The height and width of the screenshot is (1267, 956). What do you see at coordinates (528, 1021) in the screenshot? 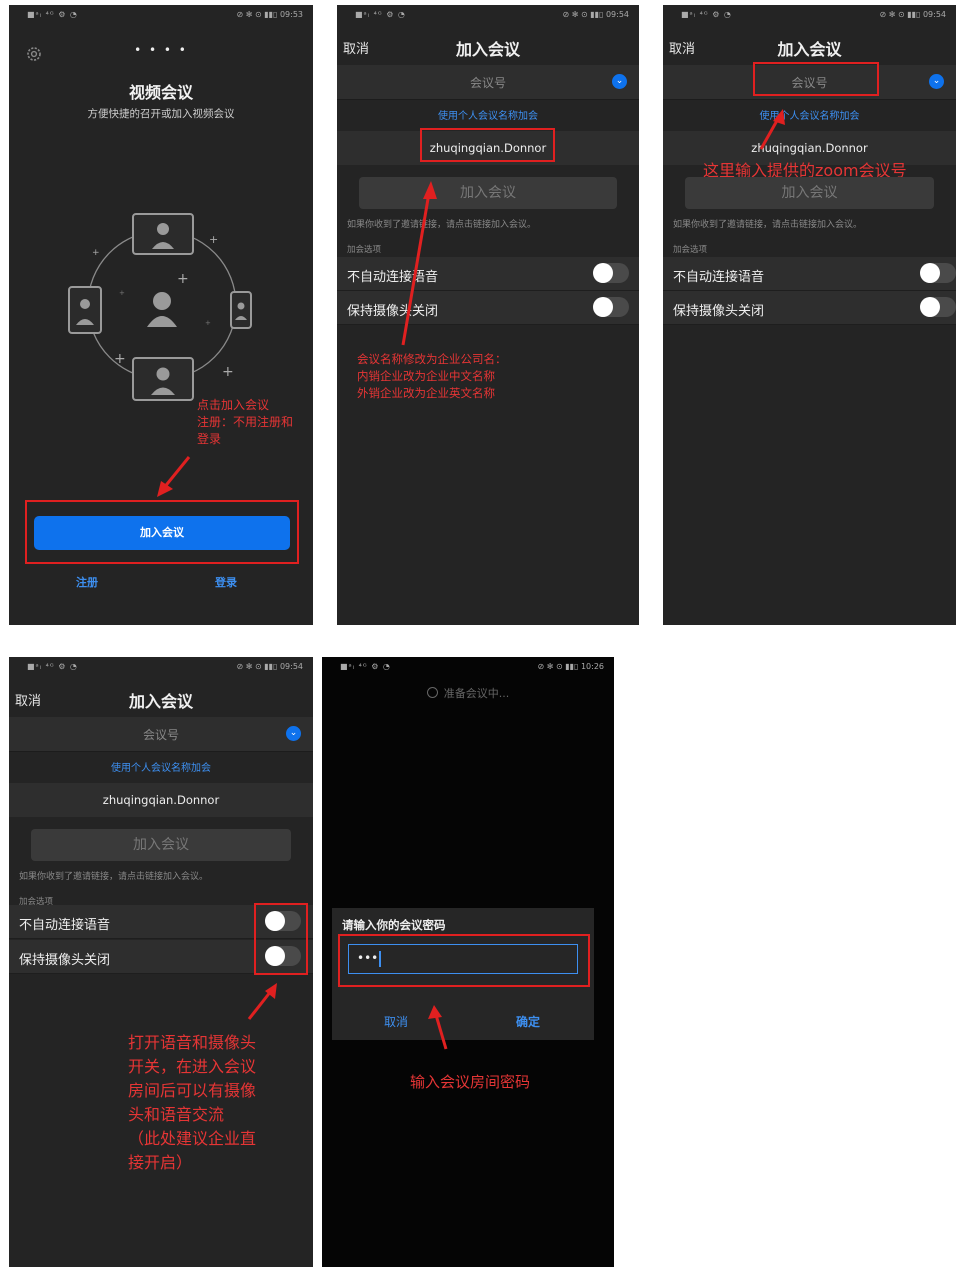
I see `dialog-ok-button: 确定` at bounding box center [528, 1021].